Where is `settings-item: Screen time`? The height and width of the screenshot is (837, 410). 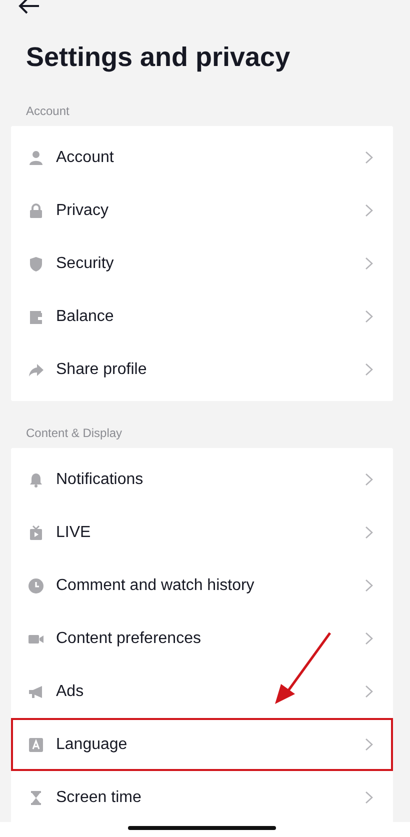 settings-item: Screen time is located at coordinates (202, 797).